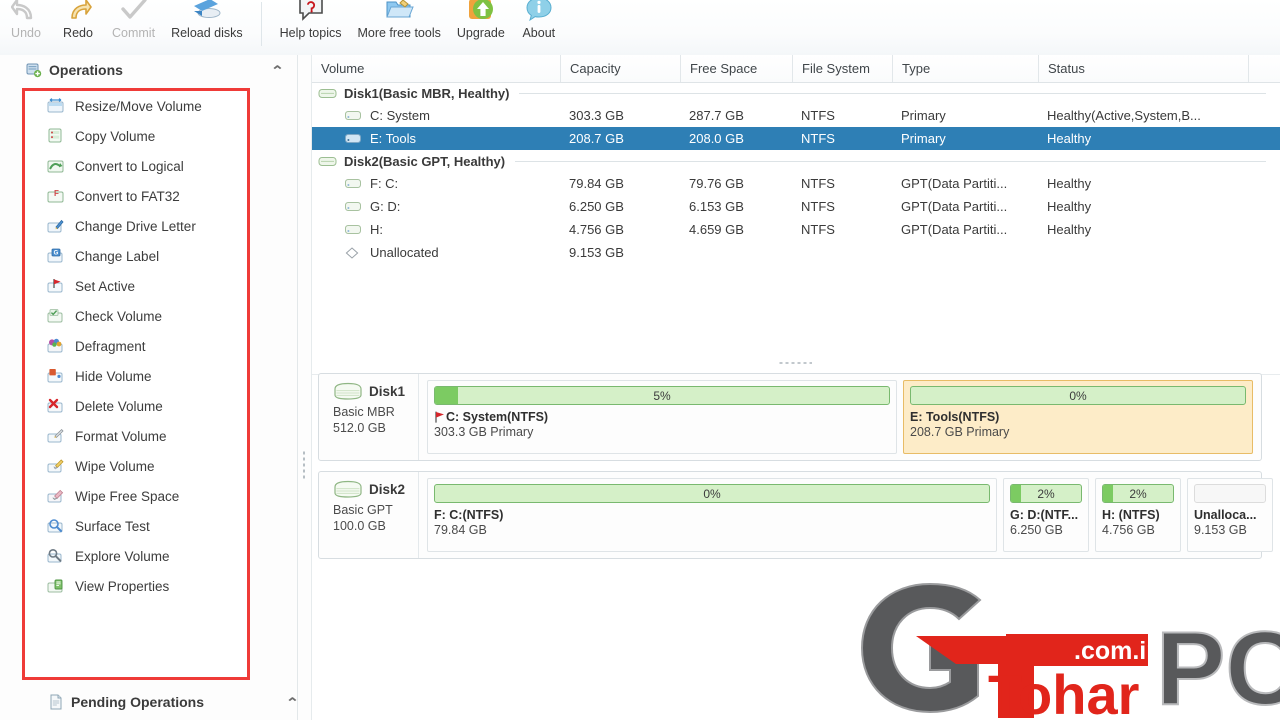  I want to click on partition-block: Unalloca... 9.153 GB, so click(1230, 515).